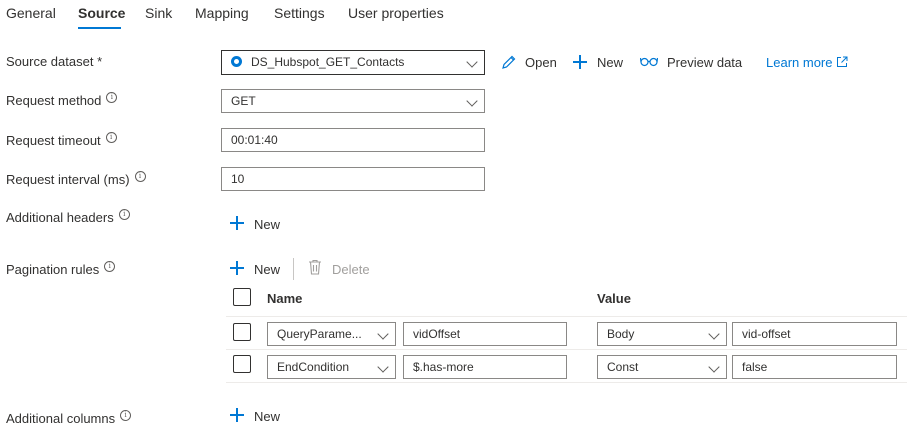 The height and width of the screenshot is (436, 907). What do you see at coordinates (353, 101) in the screenshot?
I see `request-method-dropdown: GET` at bounding box center [353, 101].